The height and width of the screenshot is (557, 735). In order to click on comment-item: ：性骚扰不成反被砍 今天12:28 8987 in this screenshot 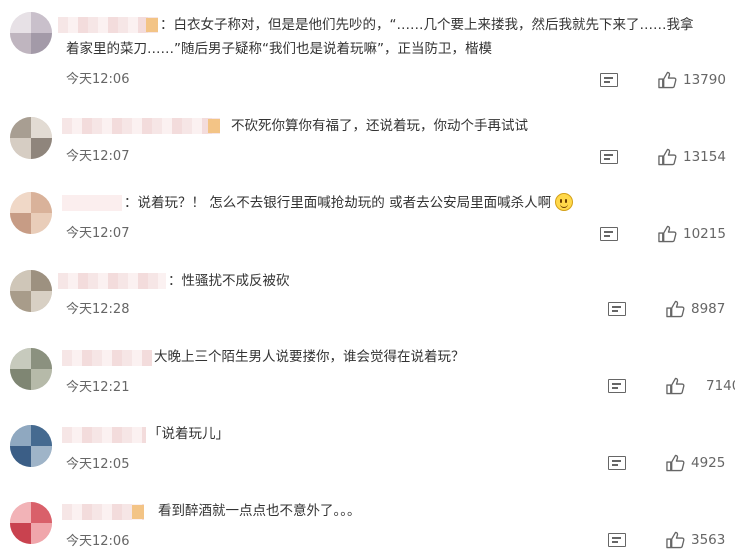, I will do `click(367, 289)`.